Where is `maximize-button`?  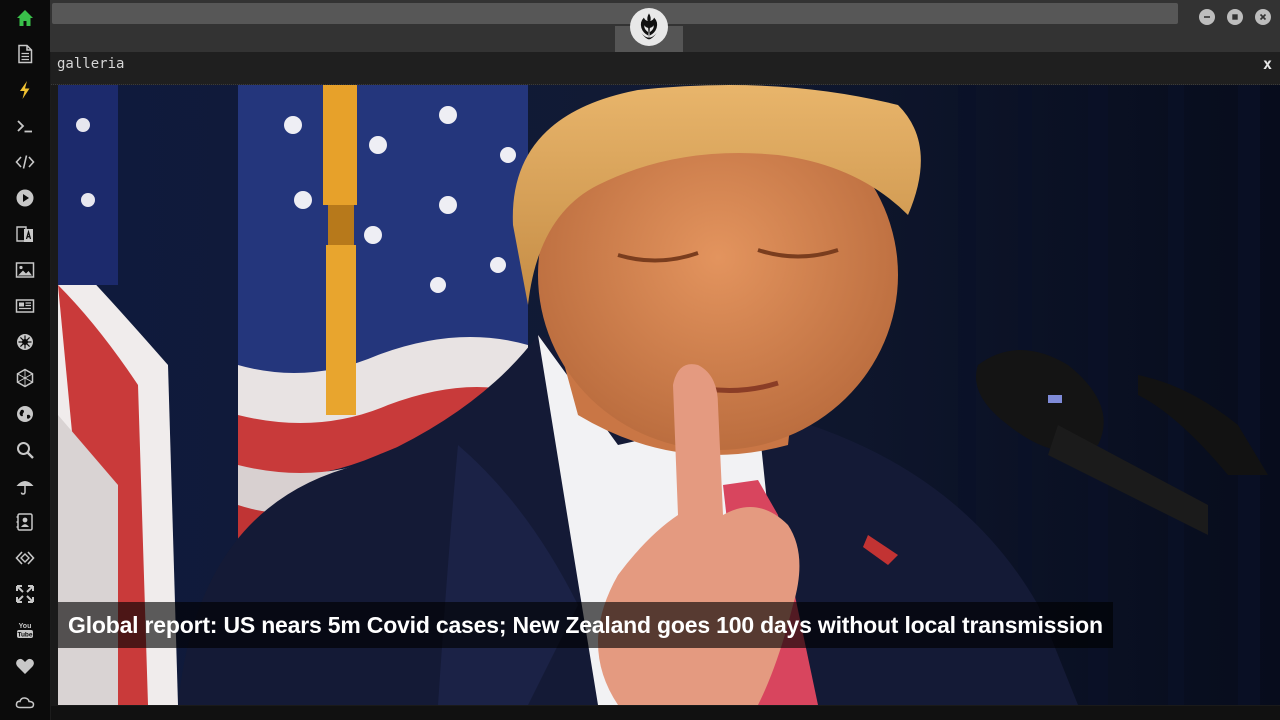
maximize-button is located at coordinates (1235, 17).